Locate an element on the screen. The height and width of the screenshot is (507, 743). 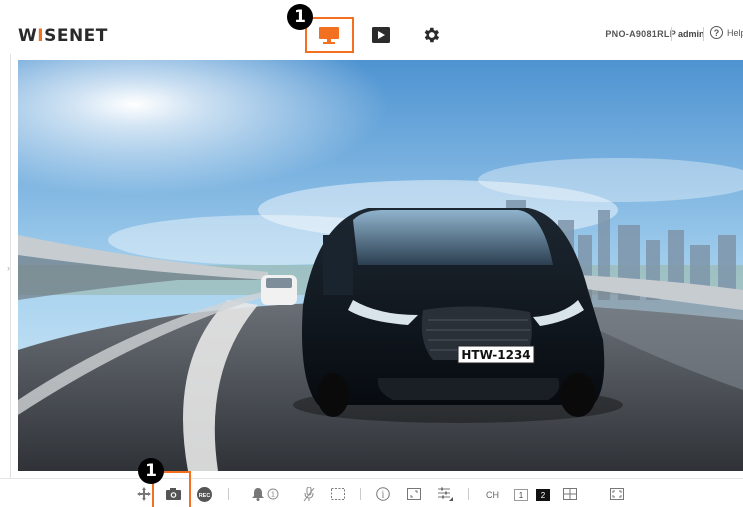
callout-badge-top: 1 is located at coordinates (300, 17).